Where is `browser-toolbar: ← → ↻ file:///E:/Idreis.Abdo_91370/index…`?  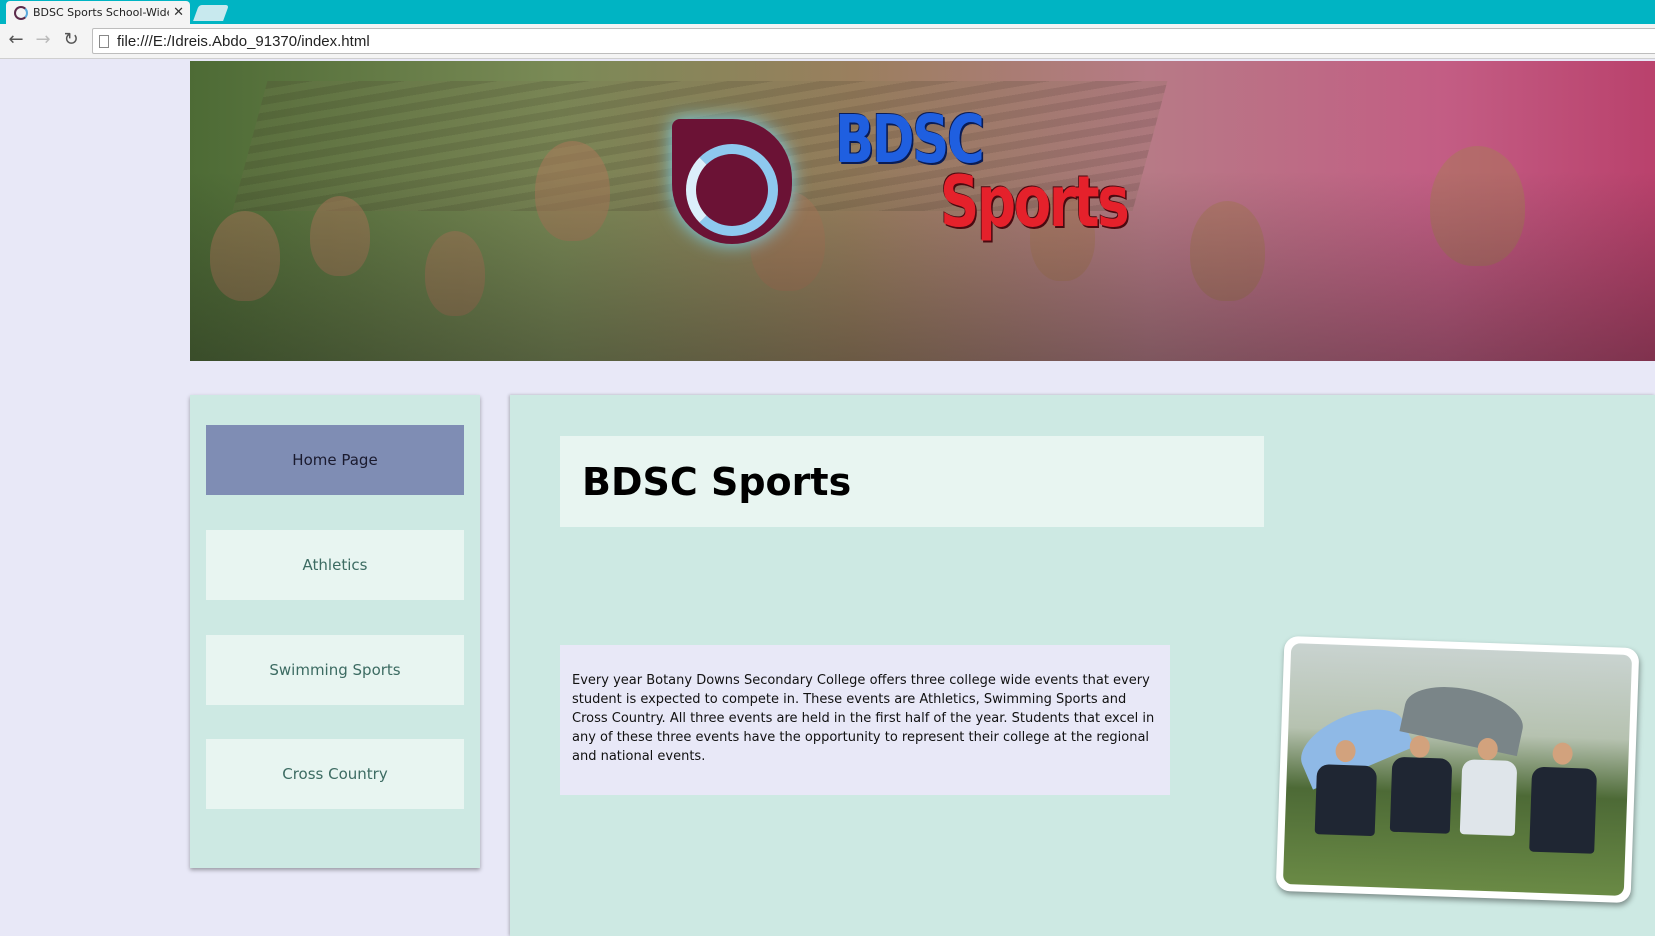 browser-toolbar: ← → ↻ file:///E:/Idreis.Abdo_91370/index… is located at coordinates (827, 41).